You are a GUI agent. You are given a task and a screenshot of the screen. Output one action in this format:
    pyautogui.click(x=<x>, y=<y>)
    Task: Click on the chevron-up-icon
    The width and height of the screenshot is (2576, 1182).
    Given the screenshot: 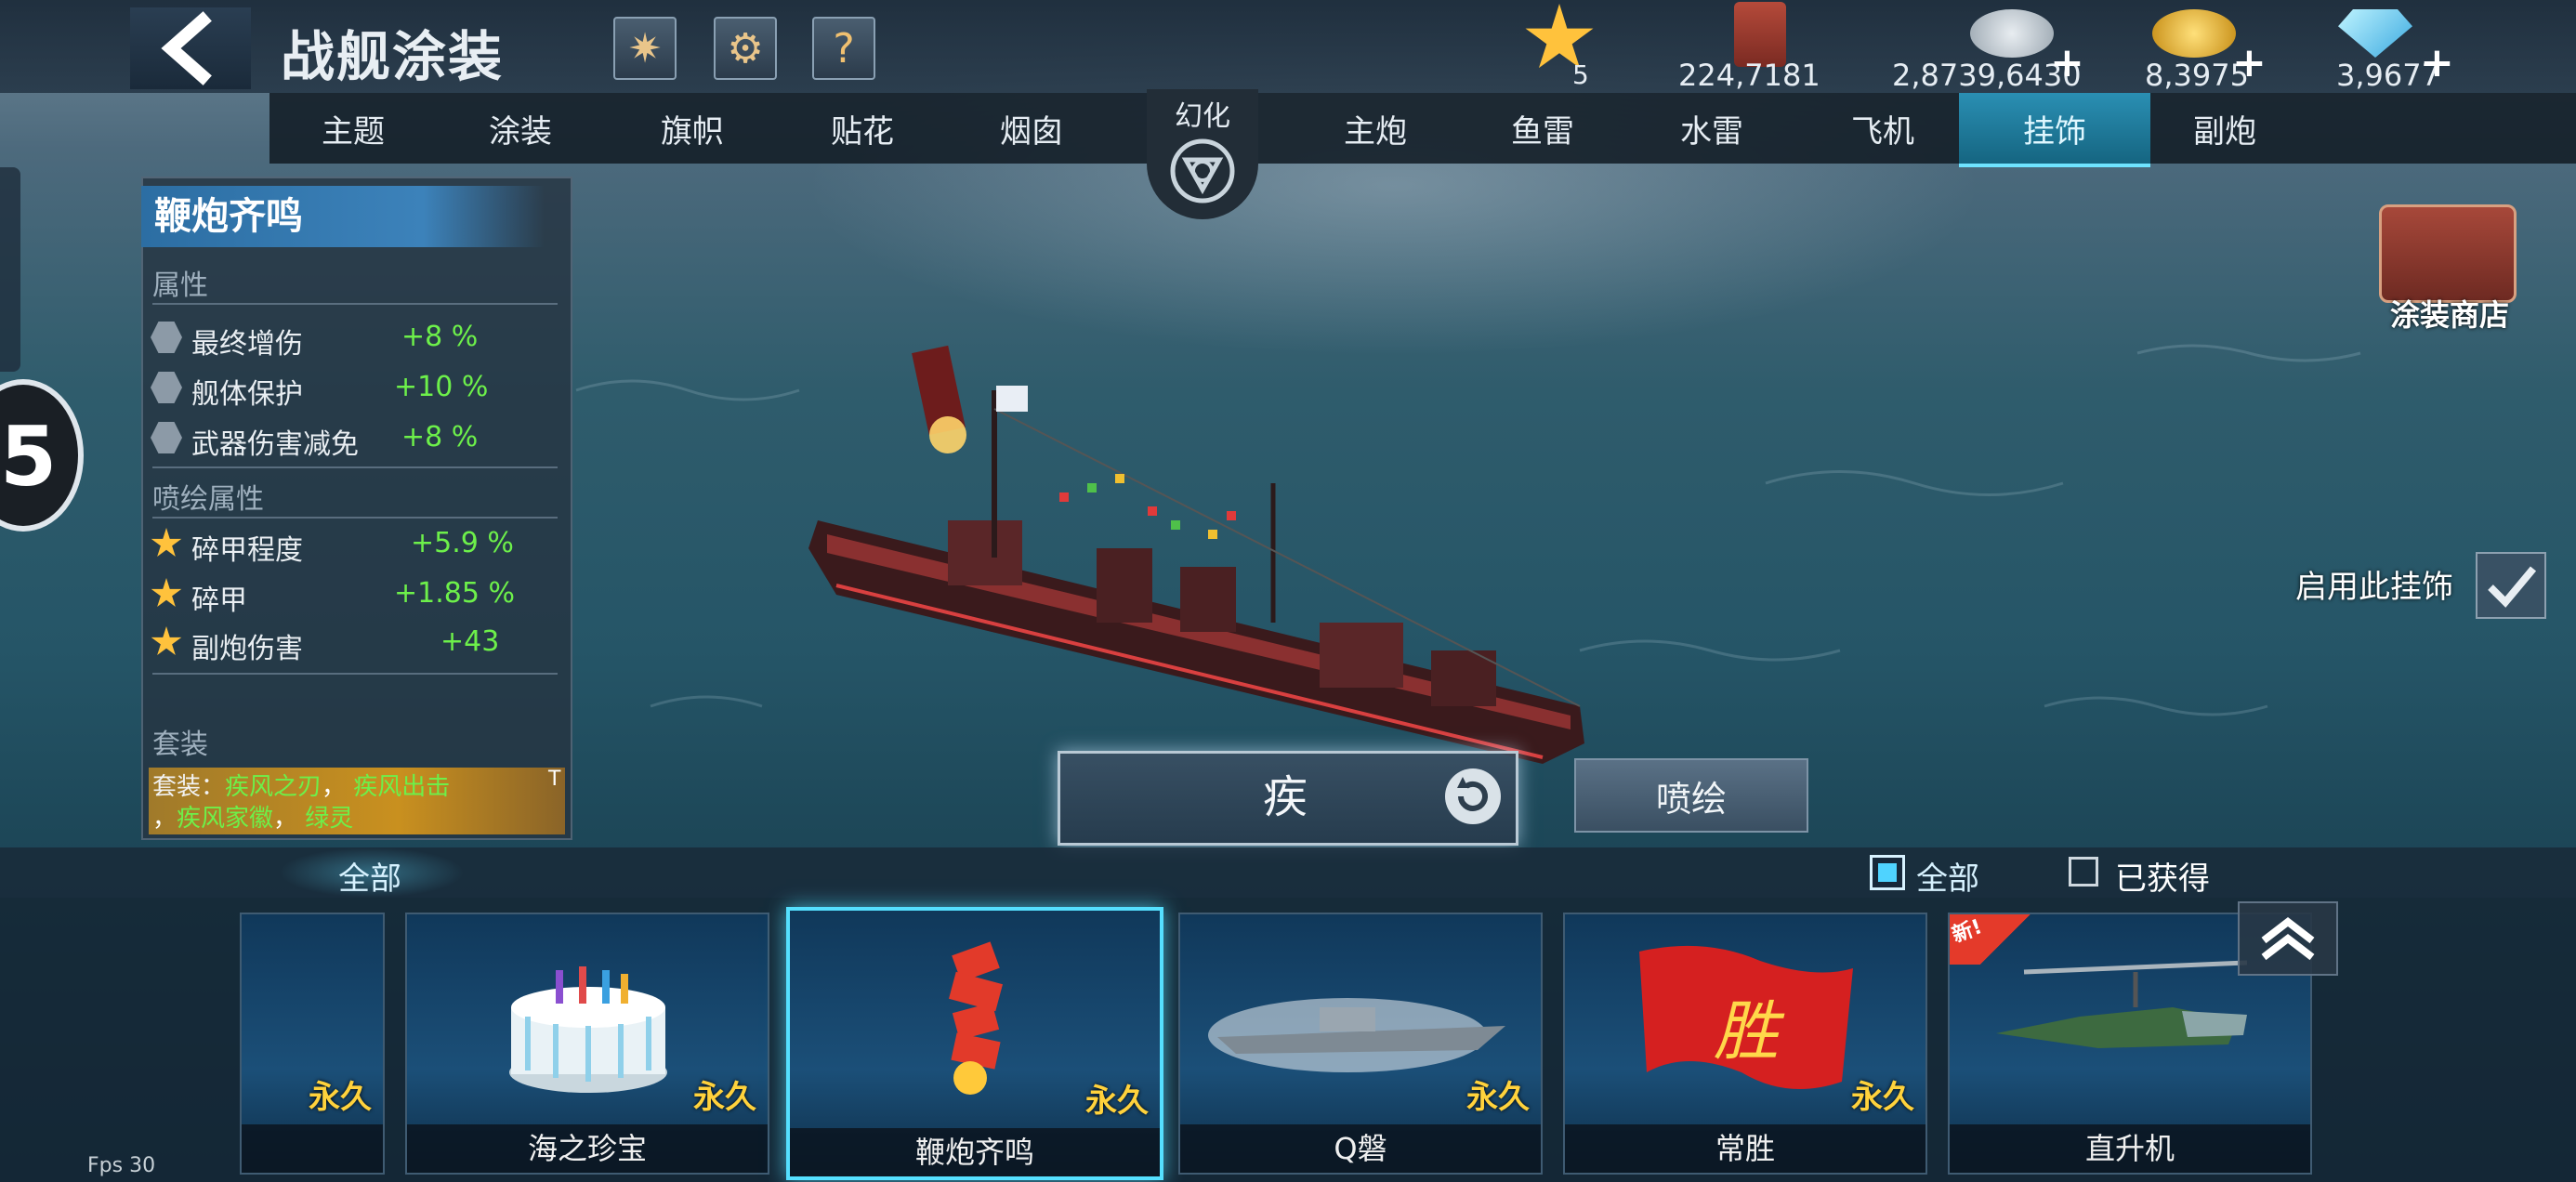 What is the action you would take?
    pyautogui.click(x=2288, y=938)
    